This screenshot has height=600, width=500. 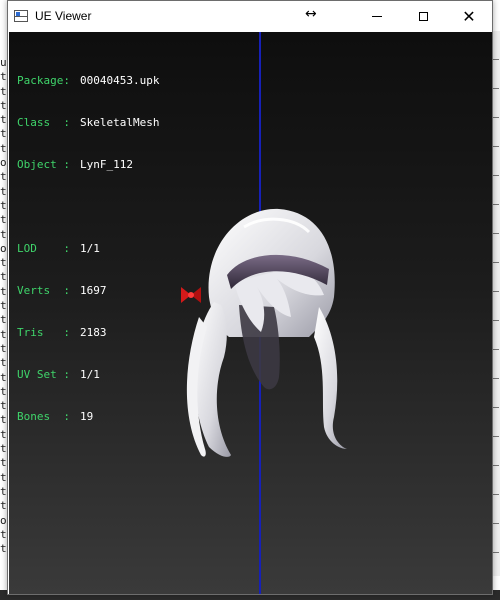 What do you see at coordinates (62, 290) in the screenshot?
I see `info-row-verts: Verts : 1697` at bounding box center [62, 290].